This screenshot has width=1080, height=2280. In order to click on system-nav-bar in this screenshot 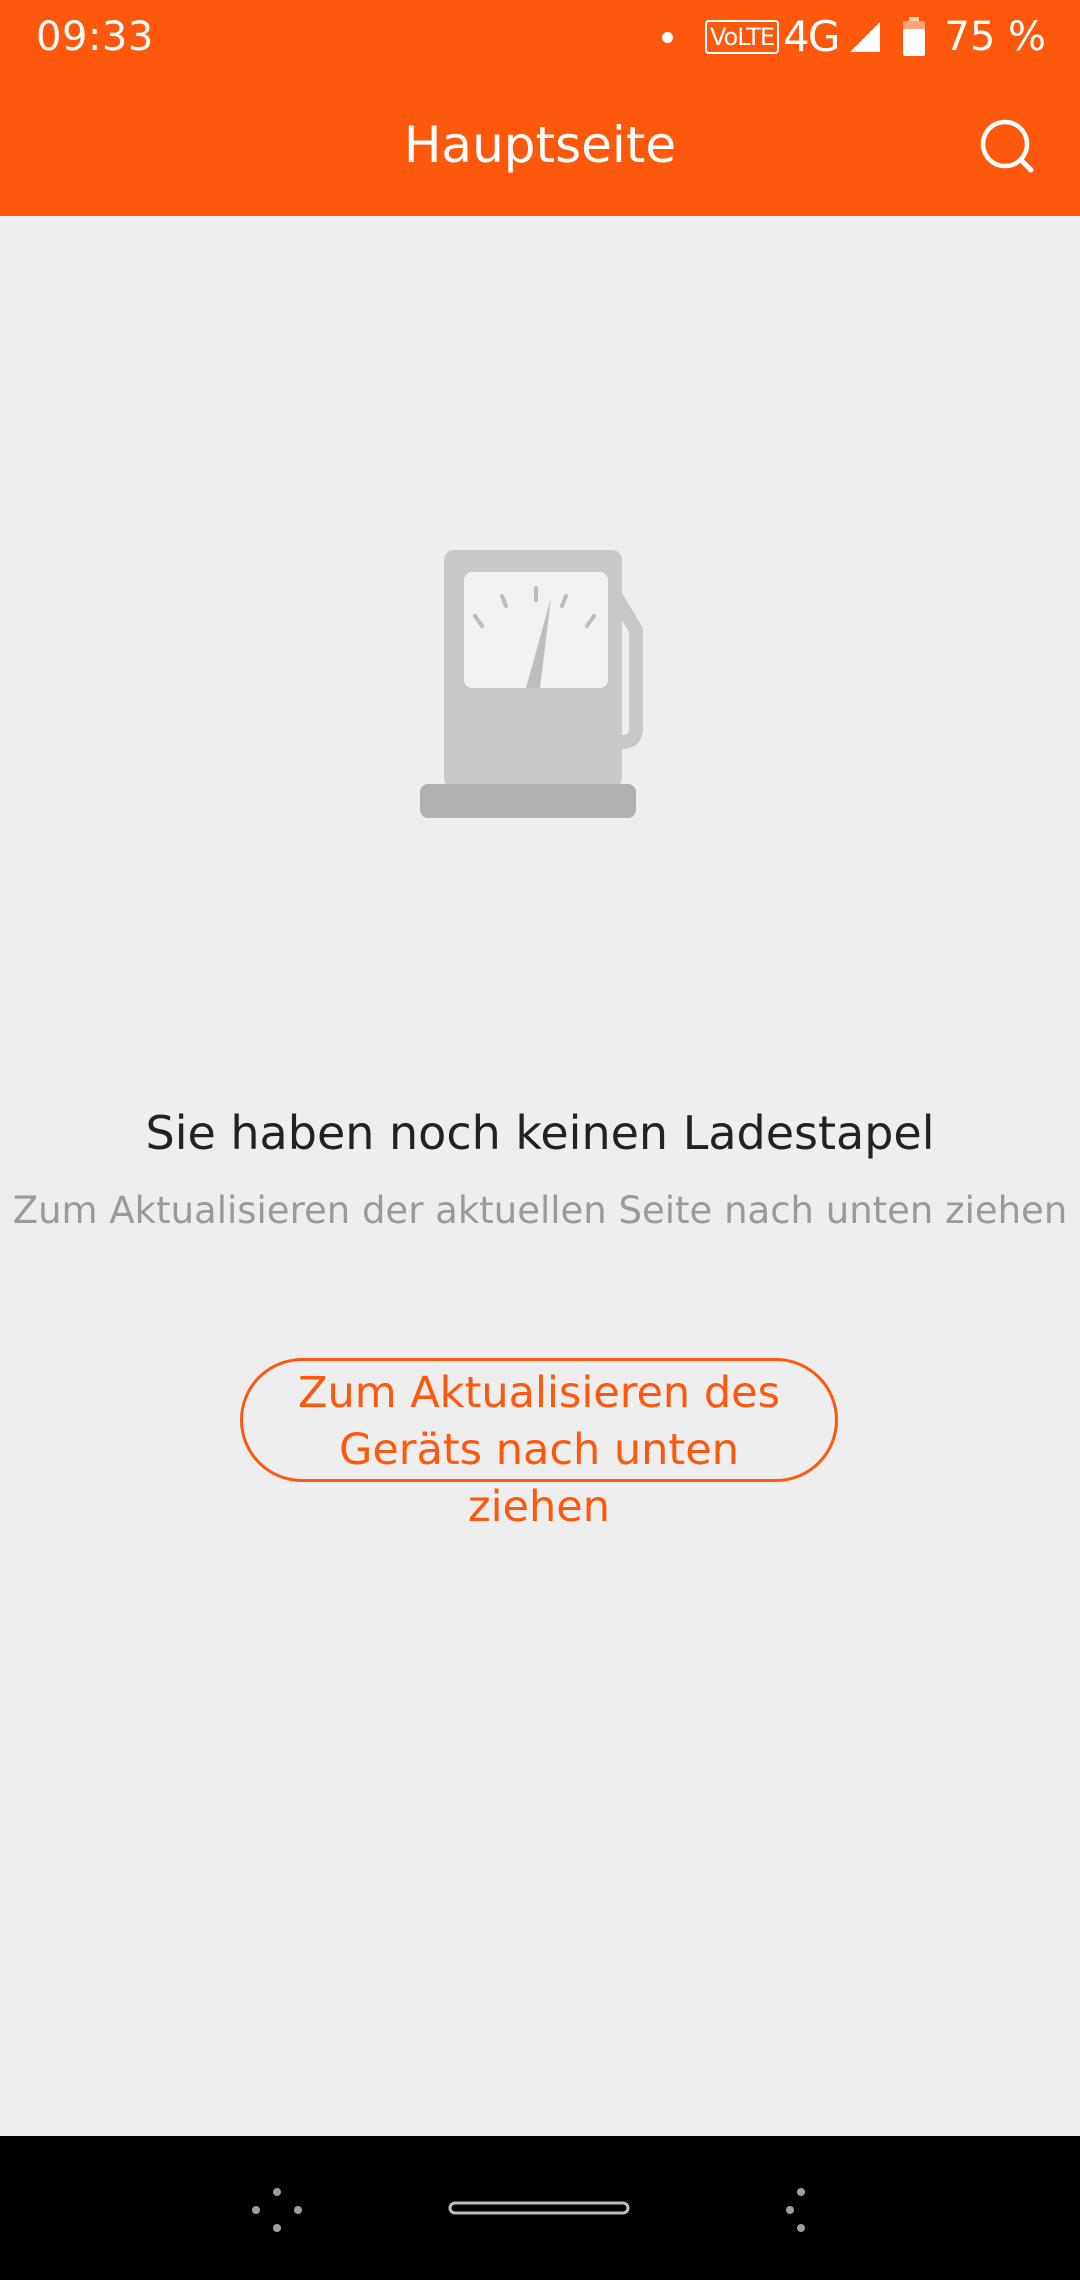, I will do `click(540, 2208)`.